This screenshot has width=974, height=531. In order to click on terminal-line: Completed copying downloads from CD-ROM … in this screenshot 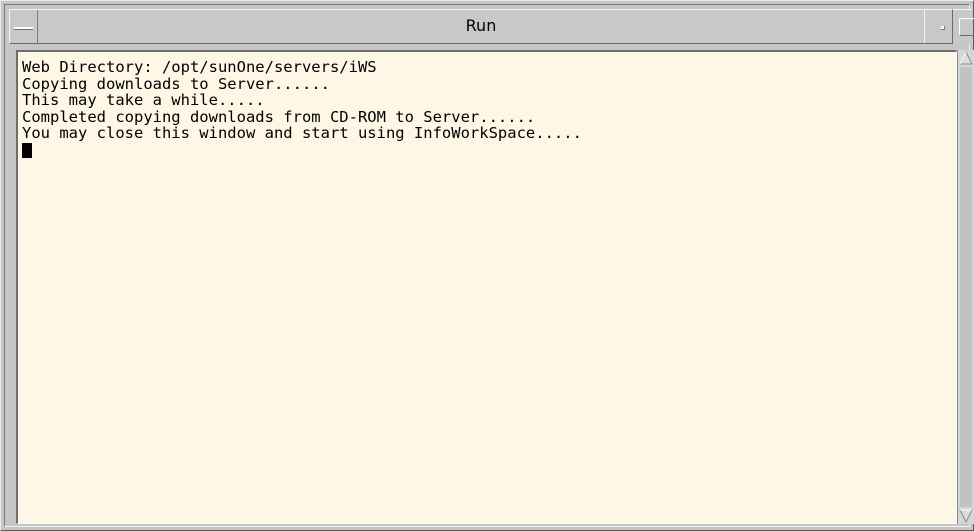, I will do `click(279, 116)`.